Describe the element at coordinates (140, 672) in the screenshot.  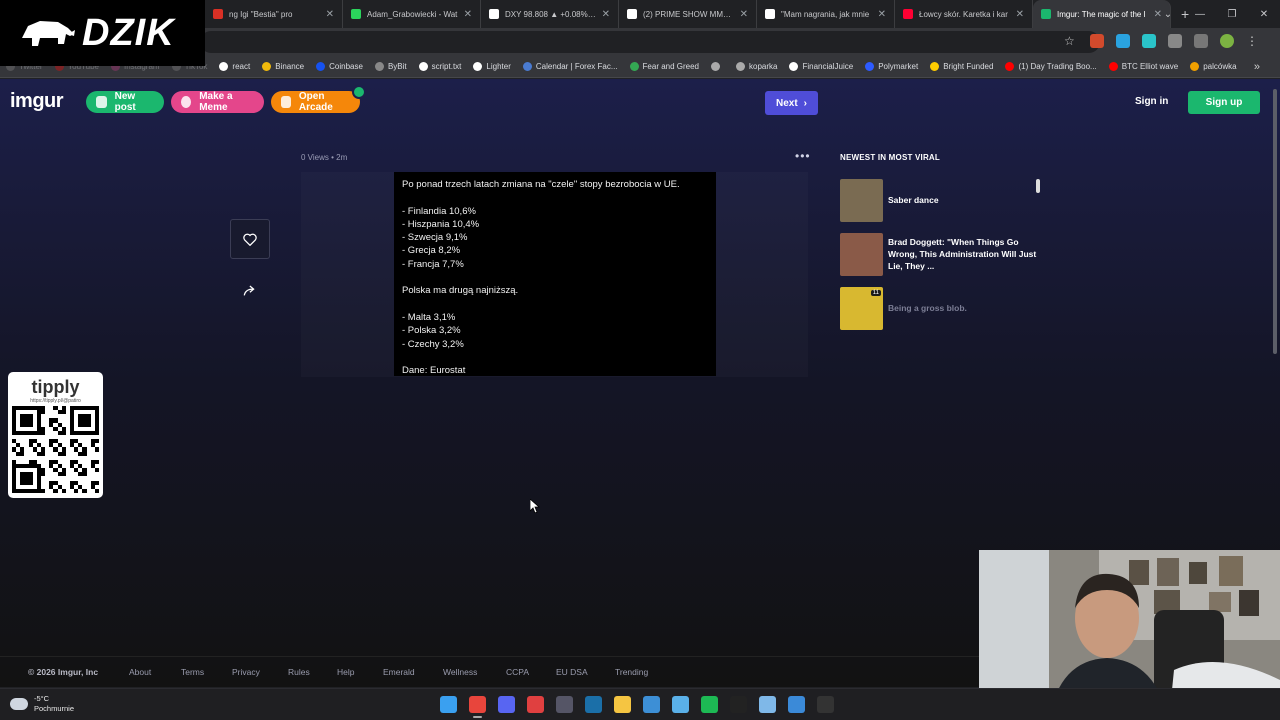
I see `footer-link: About` at that location.